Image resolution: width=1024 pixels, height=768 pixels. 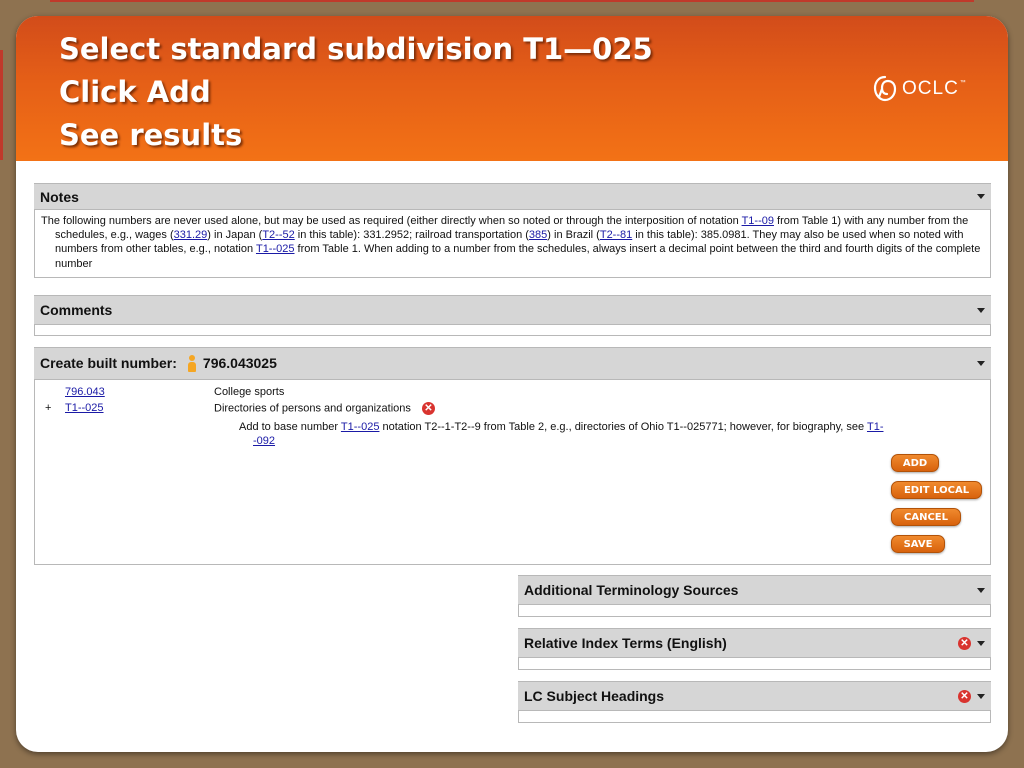 What do you see at coordinates (191, 235) in the screenshot?
I see `notes-link-331-29: 331.29` at bounding box center [191, 235].